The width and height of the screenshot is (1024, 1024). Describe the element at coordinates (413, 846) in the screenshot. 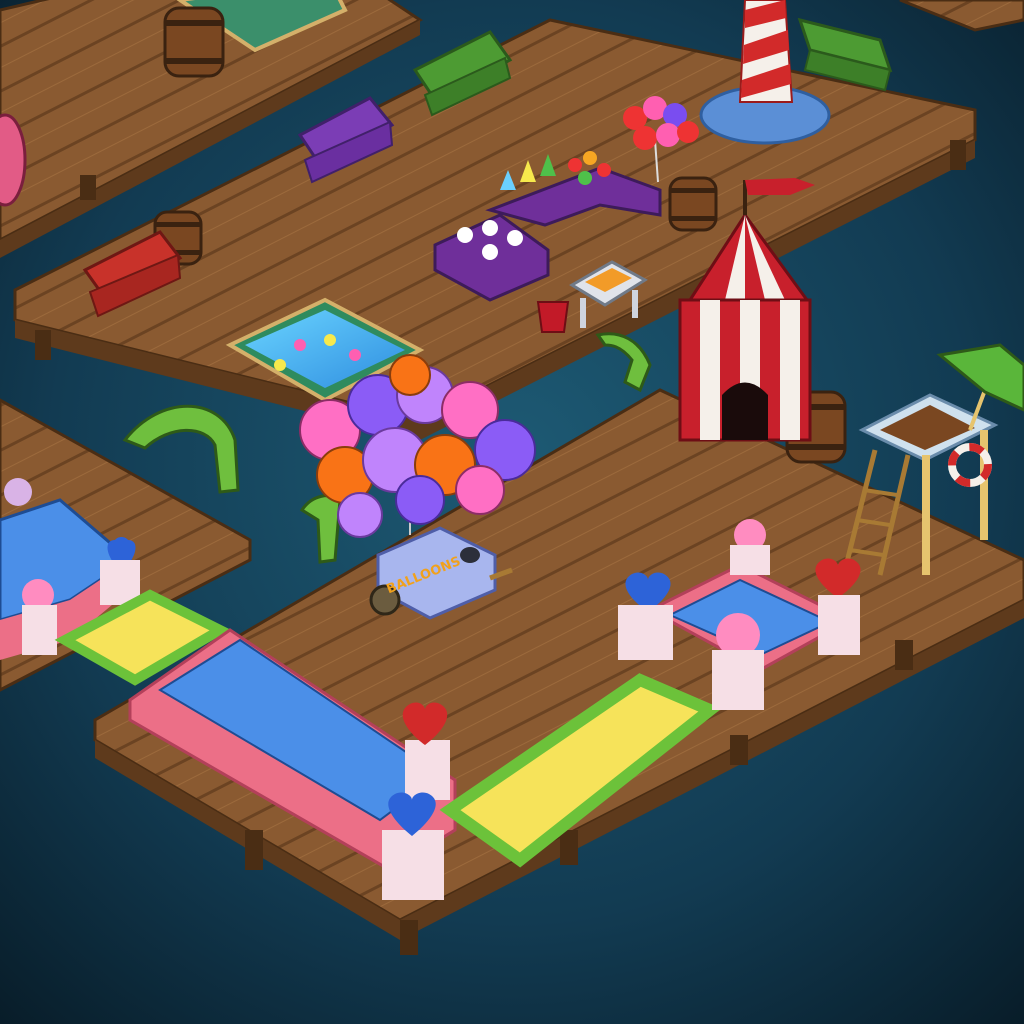

I see `heart-pillar-blue-slide` at that location.